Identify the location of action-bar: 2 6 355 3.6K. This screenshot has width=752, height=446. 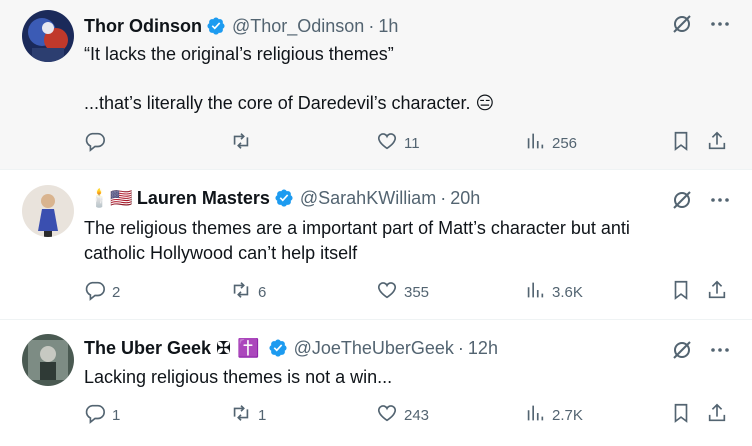
(407, 292).